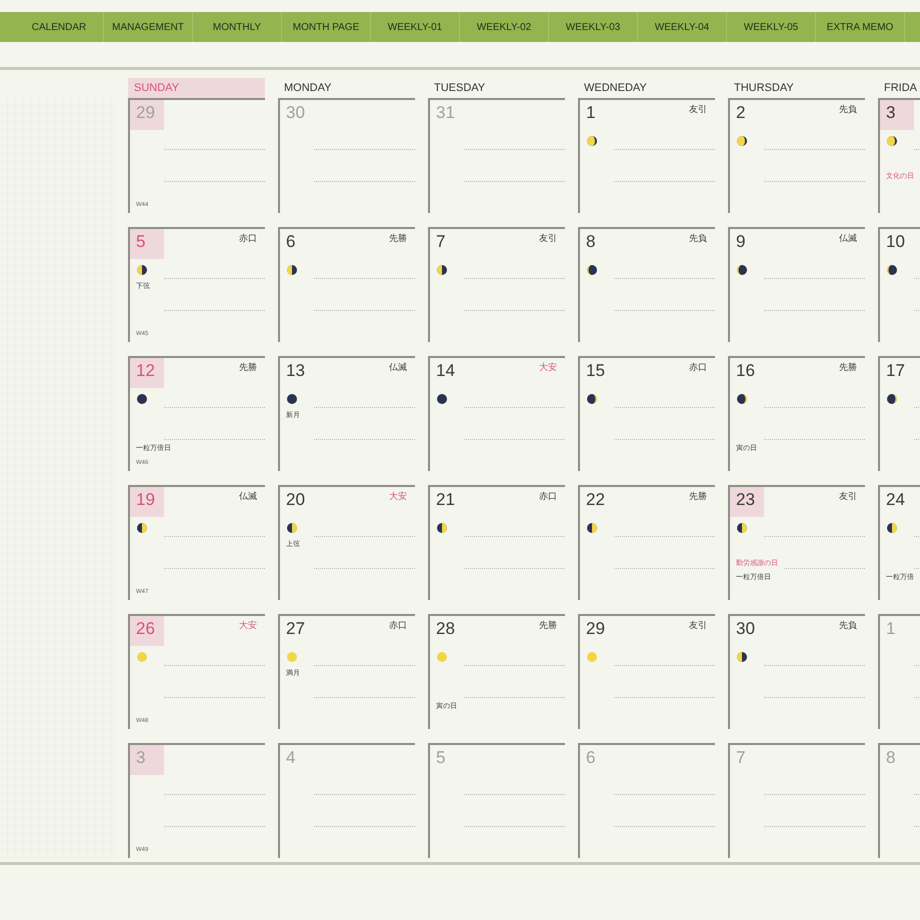 The image size is (920, 920). Describe the element at coordinates (326, 27) in the screenshot. I see `nav-tab: MONTH PAGE` at that location.